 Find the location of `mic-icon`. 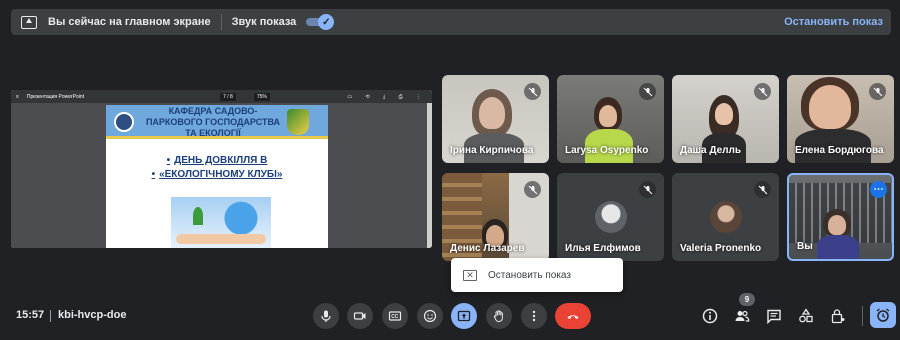

mic-icon is located at coordinates (326, 316).